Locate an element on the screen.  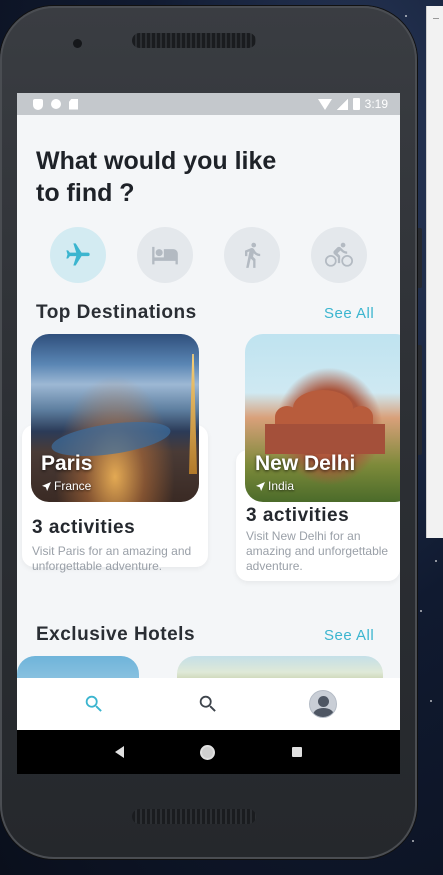
home-icon is located at coordinates (208, 752).